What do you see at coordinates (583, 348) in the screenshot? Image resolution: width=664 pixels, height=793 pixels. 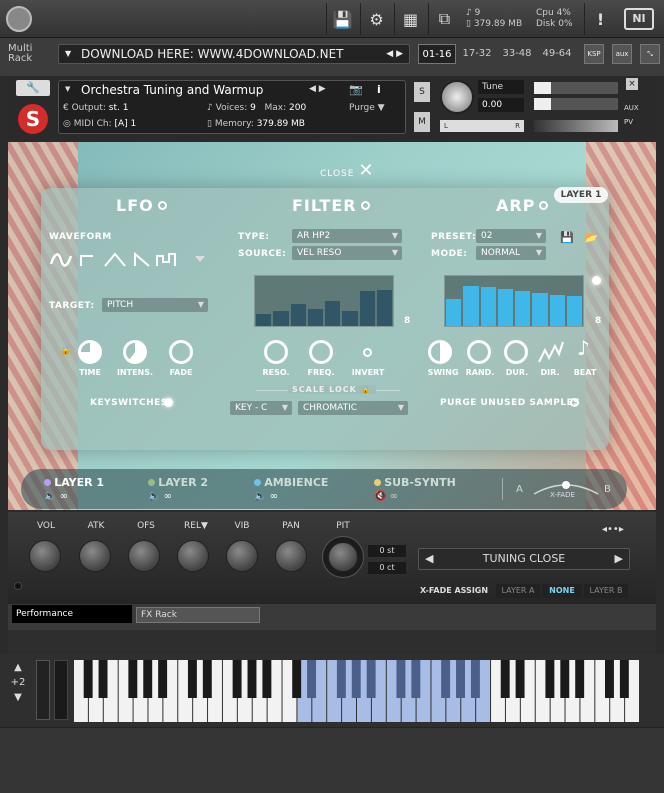 I see `beat-note-icon: ♪` at bounding box center [583, 348].